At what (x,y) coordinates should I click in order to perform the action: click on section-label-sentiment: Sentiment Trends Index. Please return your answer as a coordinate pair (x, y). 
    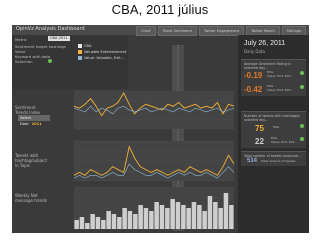
    Looking at the image, I should click on (28, 110).